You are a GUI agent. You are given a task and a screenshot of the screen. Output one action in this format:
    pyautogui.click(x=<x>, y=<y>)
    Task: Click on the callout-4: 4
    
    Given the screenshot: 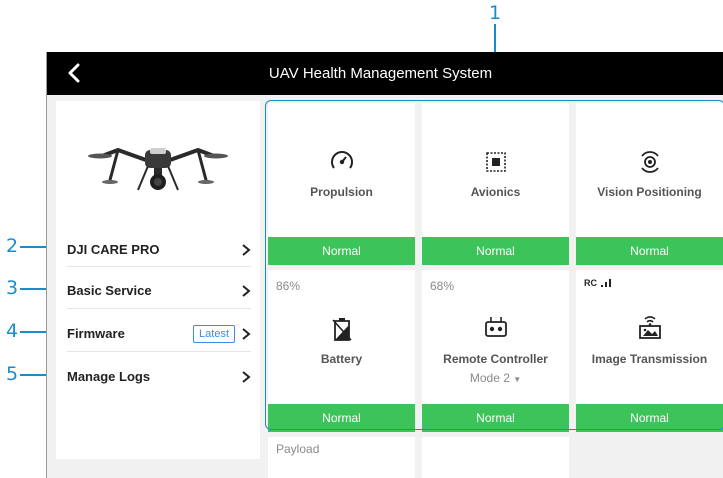 What is the action you would take?
    pyautogui.click(x=12, y=331)
    